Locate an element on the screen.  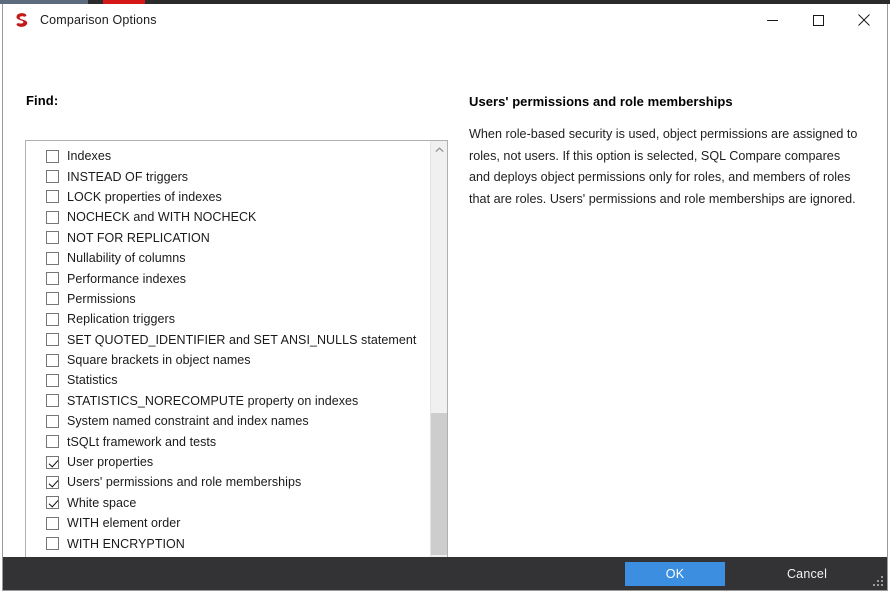
option-label: Performance indexes is located at coordinates (127, 278).